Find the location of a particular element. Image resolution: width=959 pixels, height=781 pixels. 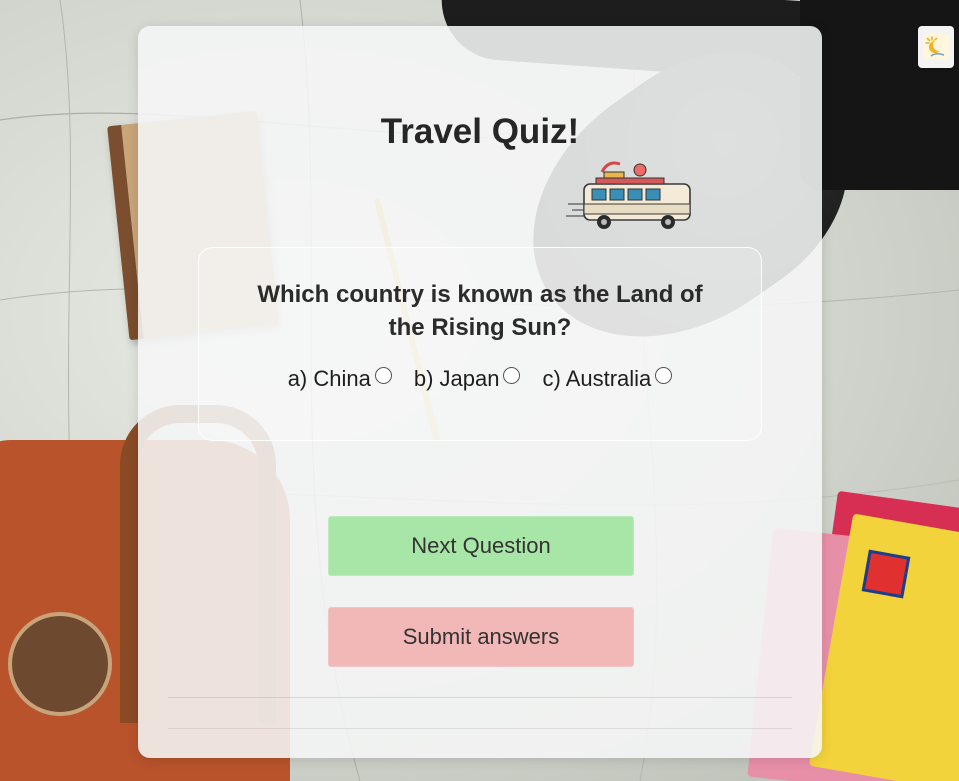

theme-toggle-button is located at coordinates (936, 47).